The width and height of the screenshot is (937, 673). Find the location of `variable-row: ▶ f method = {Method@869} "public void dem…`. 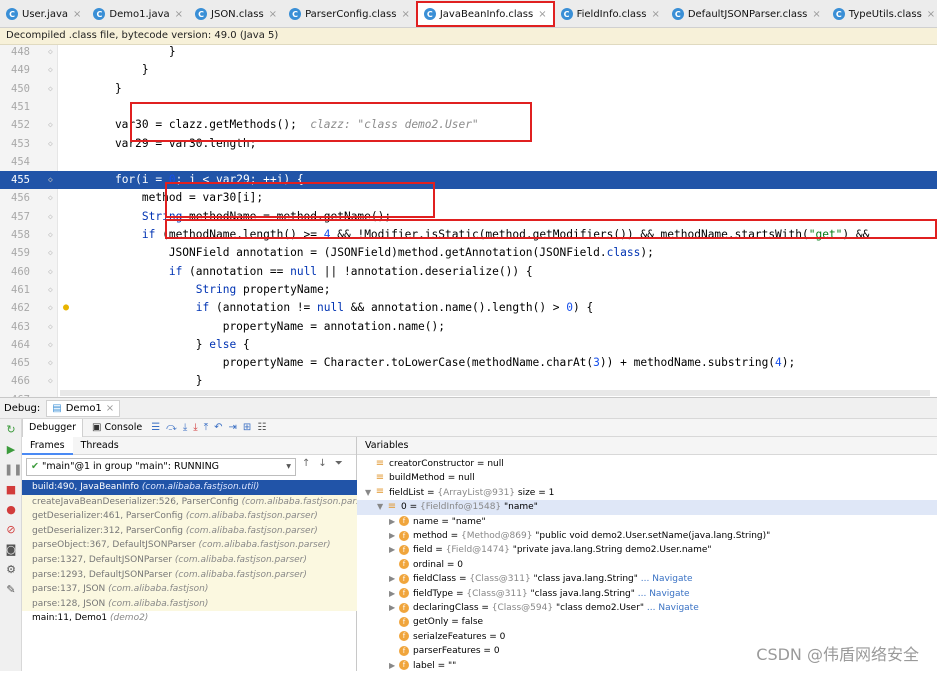

variable-row: ▶ f method = {Method@869} "public void dem… is located at coordinates (647, 536).